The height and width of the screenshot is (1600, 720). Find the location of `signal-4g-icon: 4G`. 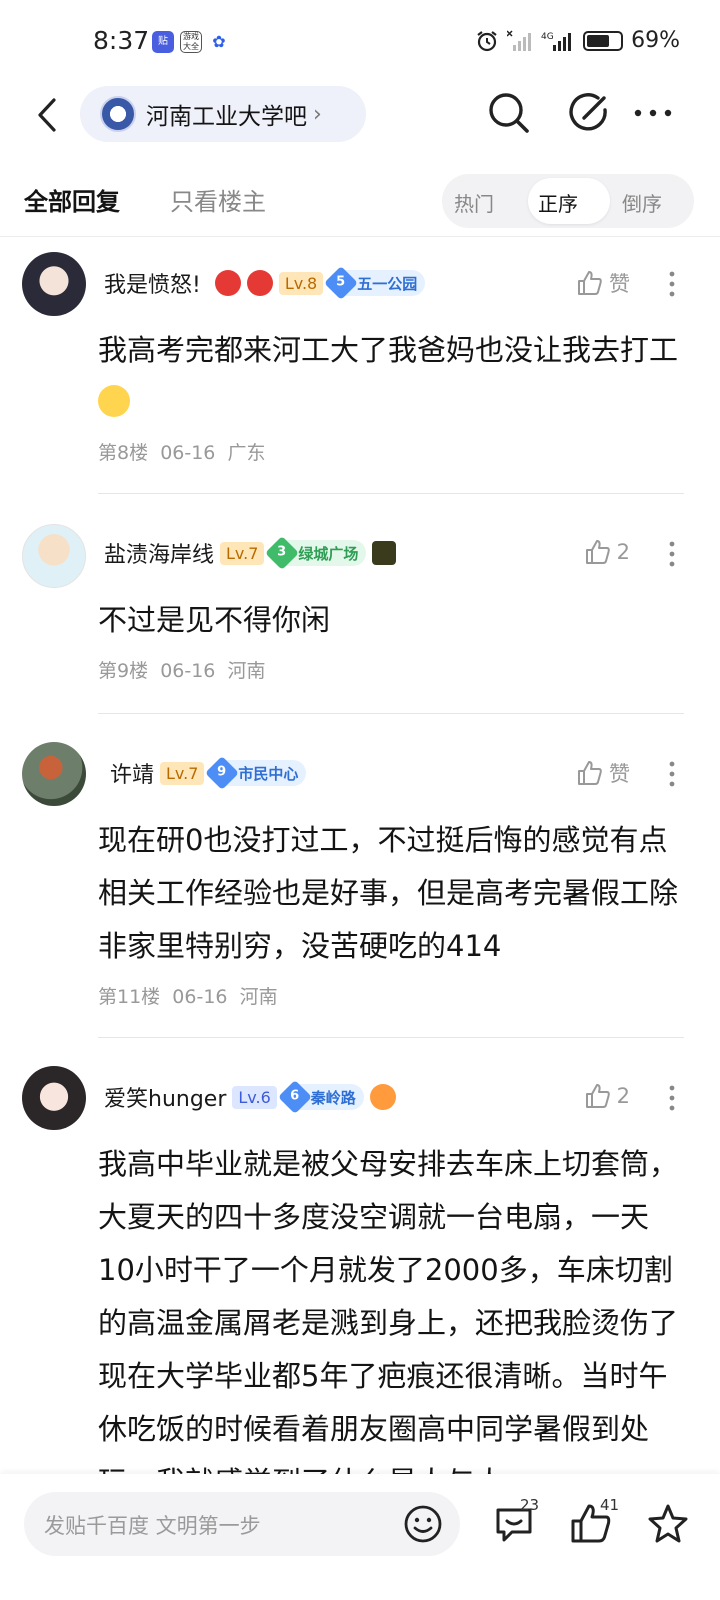

signal-4g-icon: 4G is located at coordinates (556, 41).